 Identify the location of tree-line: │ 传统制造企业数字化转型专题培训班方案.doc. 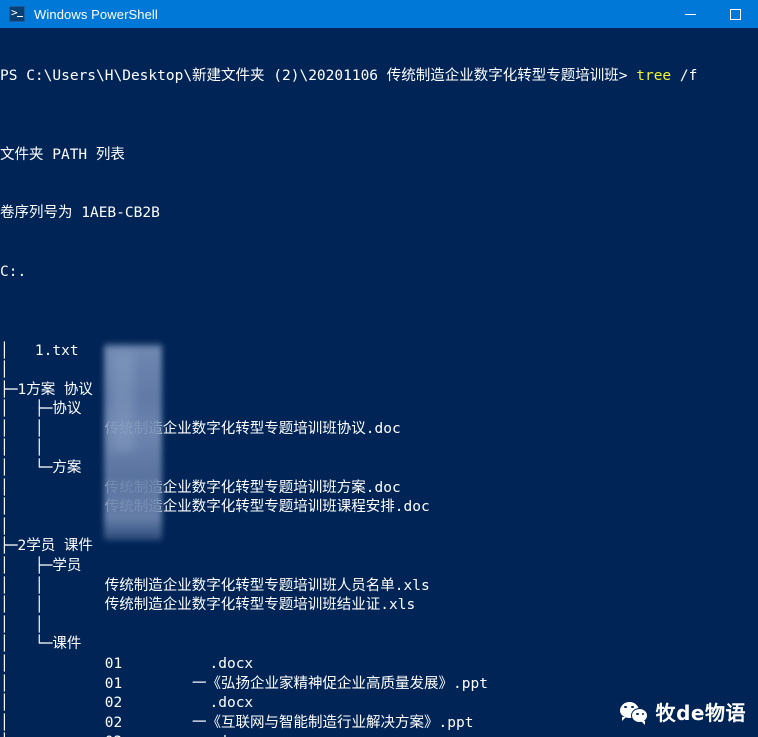
(200, 487).